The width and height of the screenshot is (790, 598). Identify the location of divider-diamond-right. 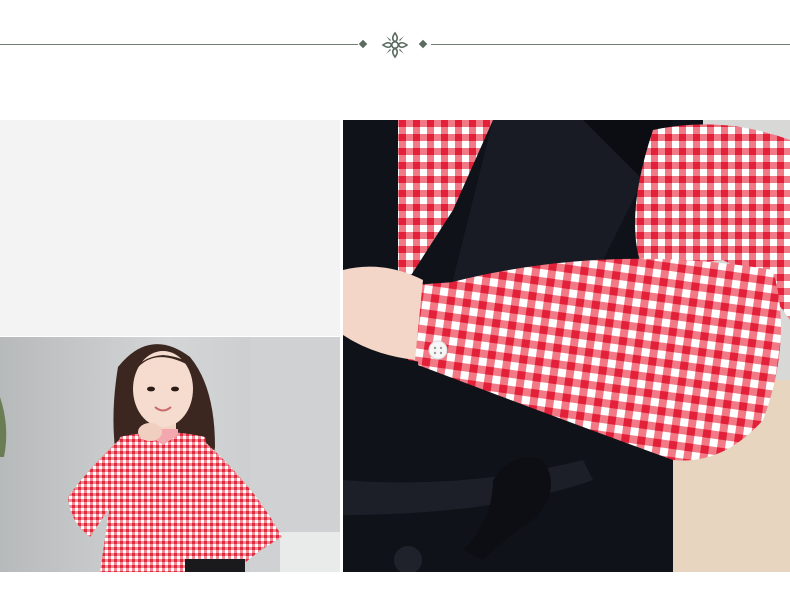
(423, 44).